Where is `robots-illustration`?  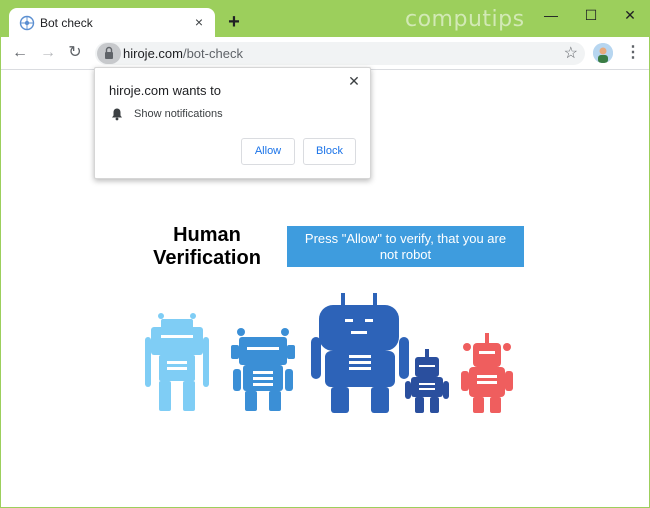
robots-illustration is located at coordinates (329, 353).